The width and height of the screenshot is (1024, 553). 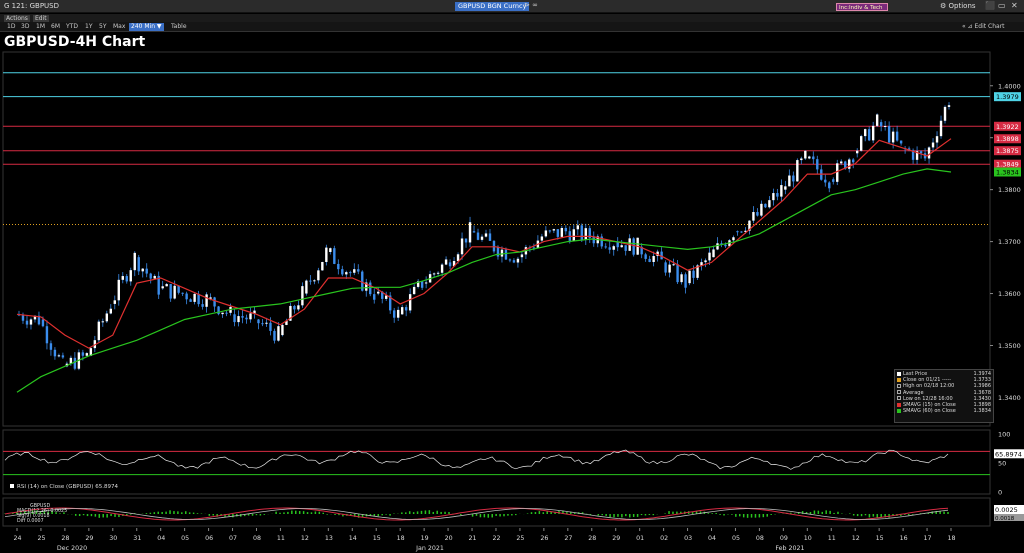 What do you see at coordinates (1009, 86) in the screenshot?
I see `price-tick-label-0: 1.4000` at bounding box center [1009, 86].